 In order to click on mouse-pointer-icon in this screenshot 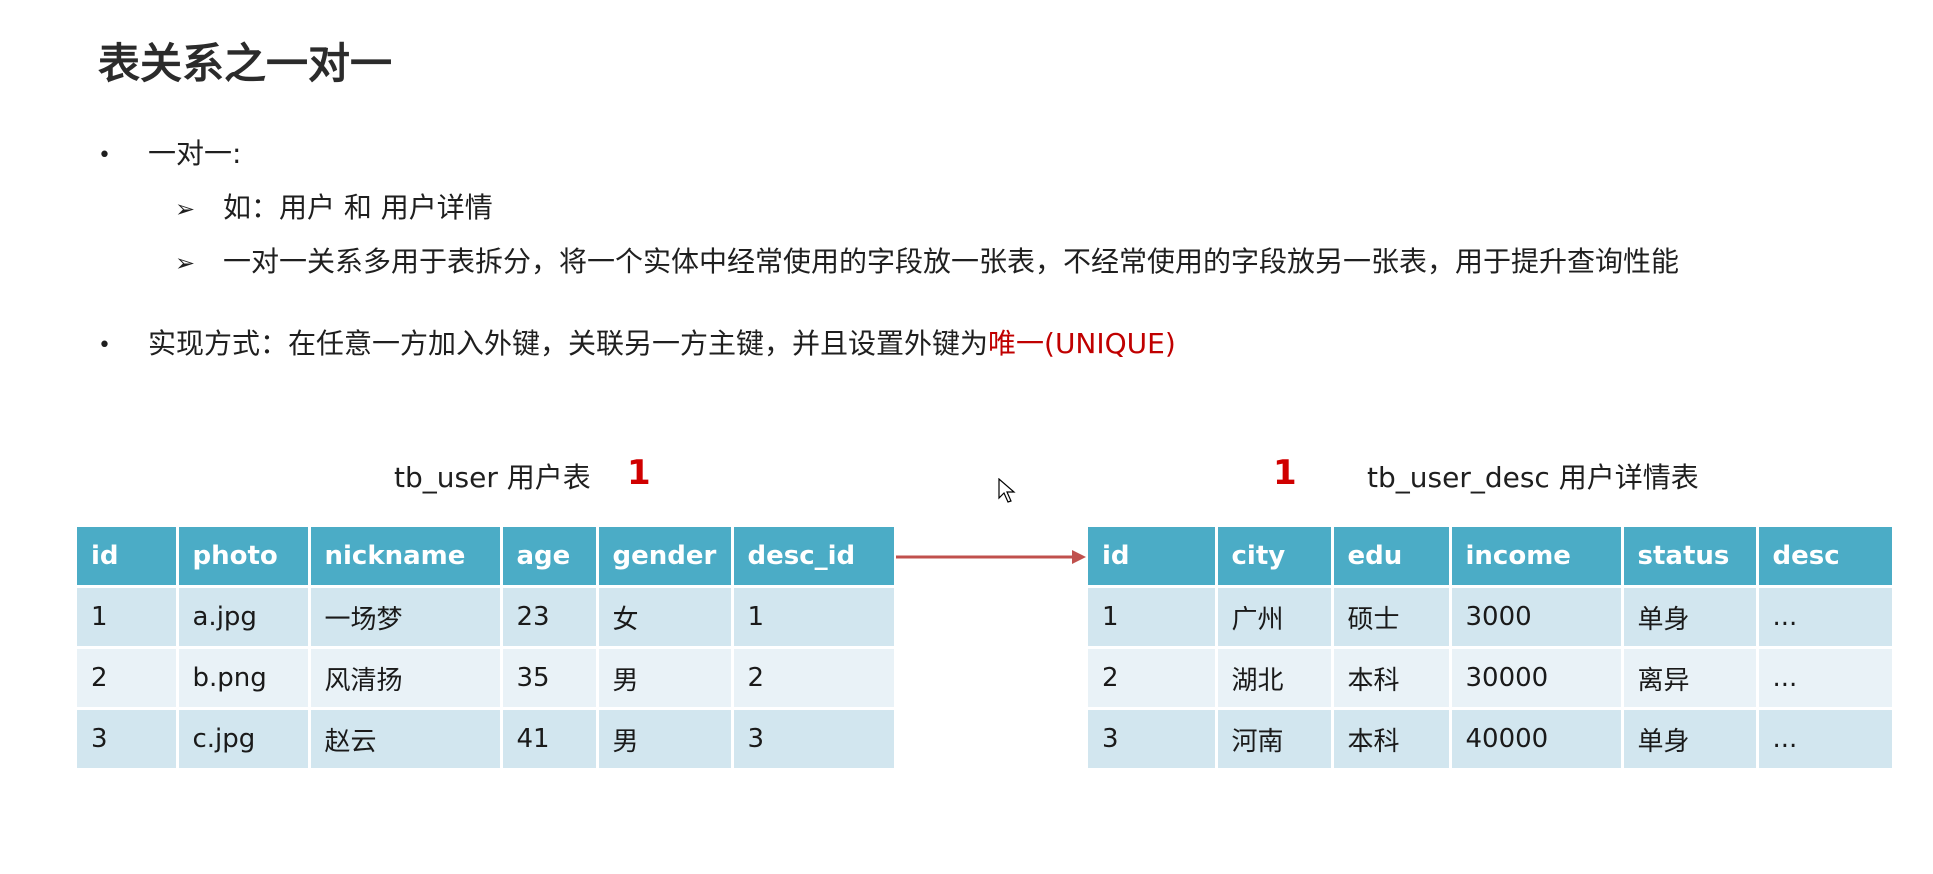, I will do `click(1007, 490)`.